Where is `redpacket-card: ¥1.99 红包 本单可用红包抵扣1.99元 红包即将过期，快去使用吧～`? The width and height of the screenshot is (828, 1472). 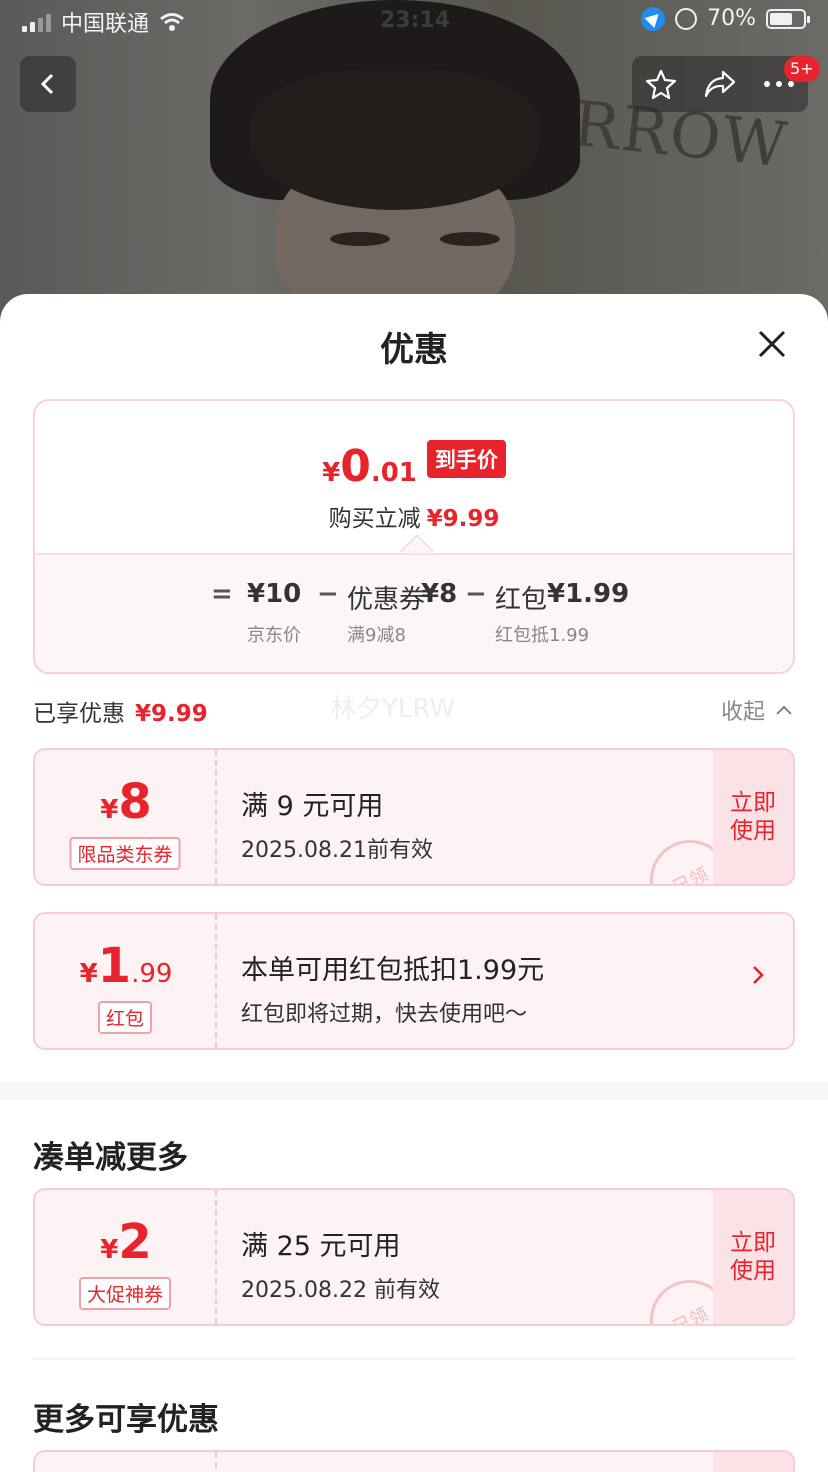 redpacket-card: ¥1.99 红包 本单可用红包抵扣1.99元 红包即将过期，快去使用吧～ is located at coordinates (414, 981).